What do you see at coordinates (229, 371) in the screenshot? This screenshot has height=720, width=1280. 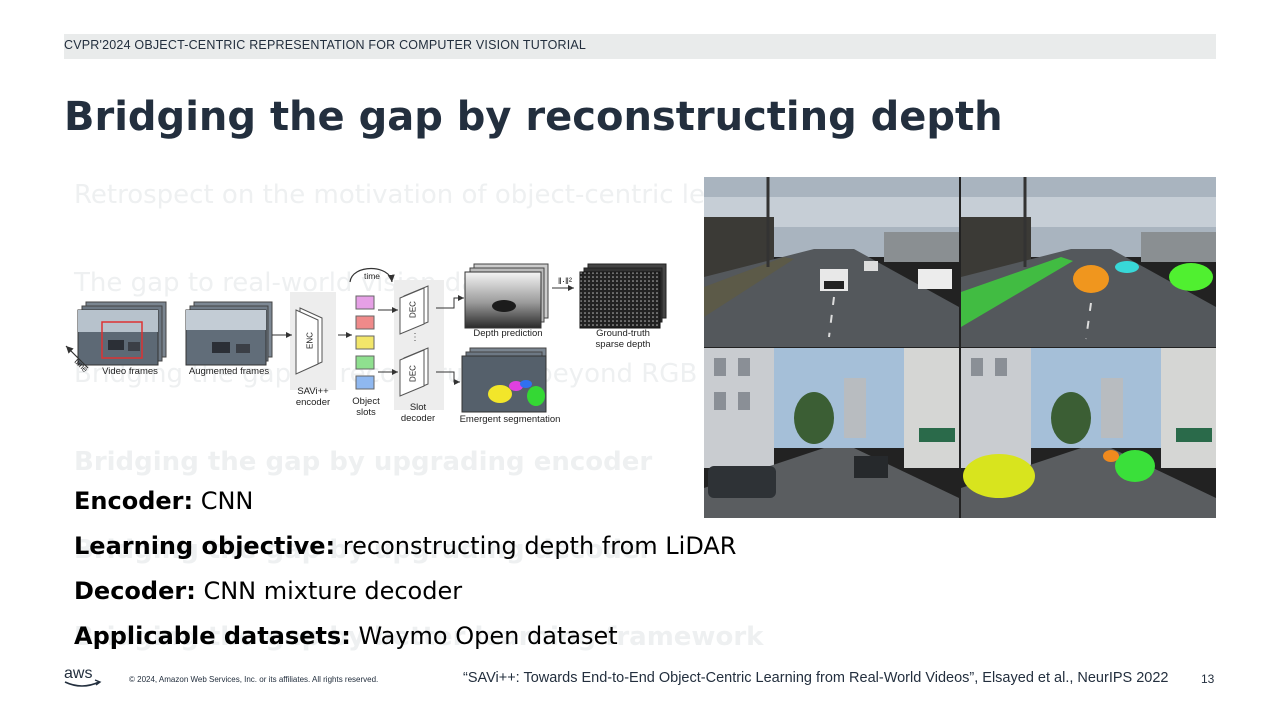 I see `augmented-frames-label: Augmented frames` at bounding box center [229, 371].